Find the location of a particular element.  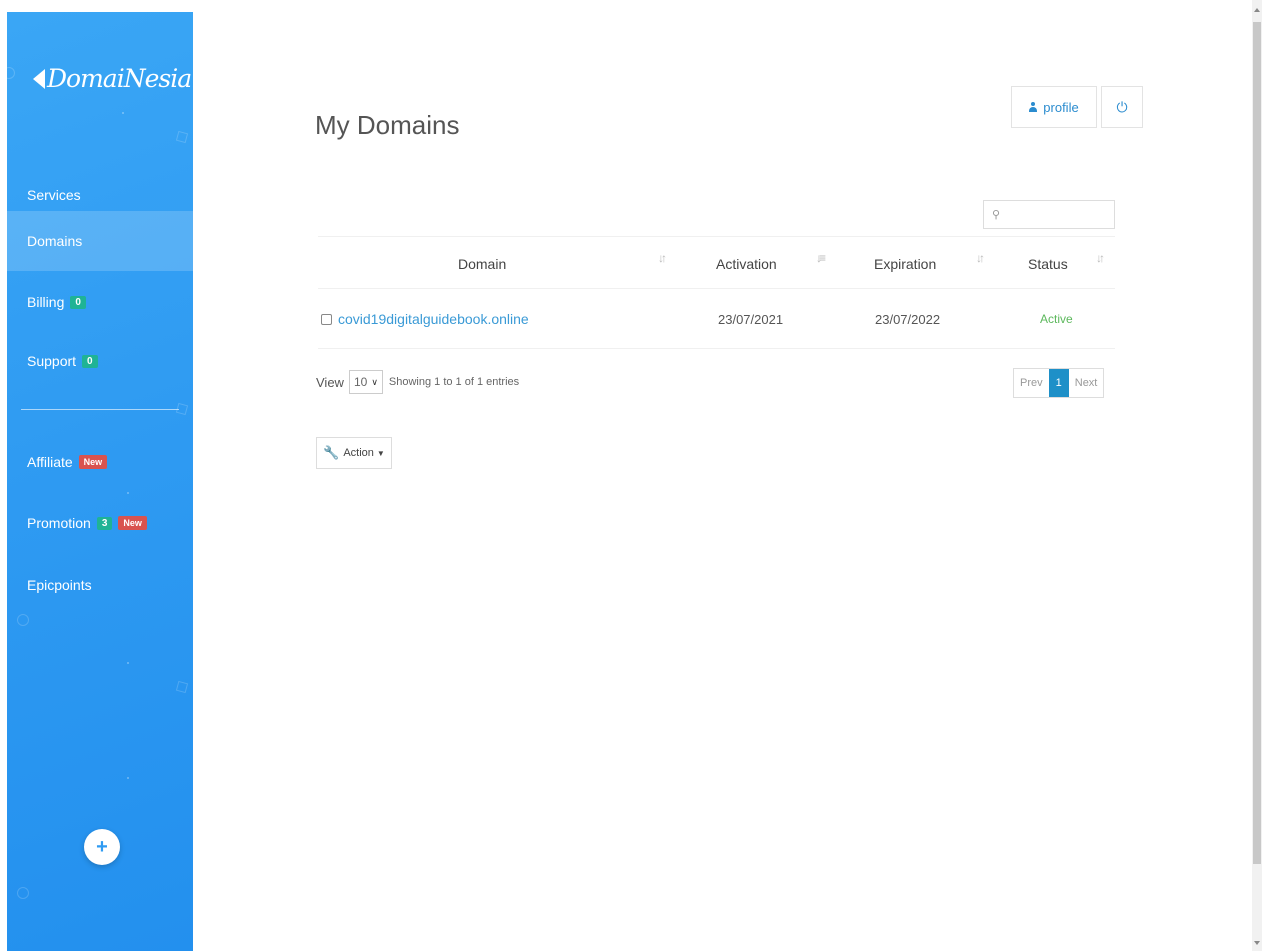

column-label: Activation is located at coordinates (746, 263).